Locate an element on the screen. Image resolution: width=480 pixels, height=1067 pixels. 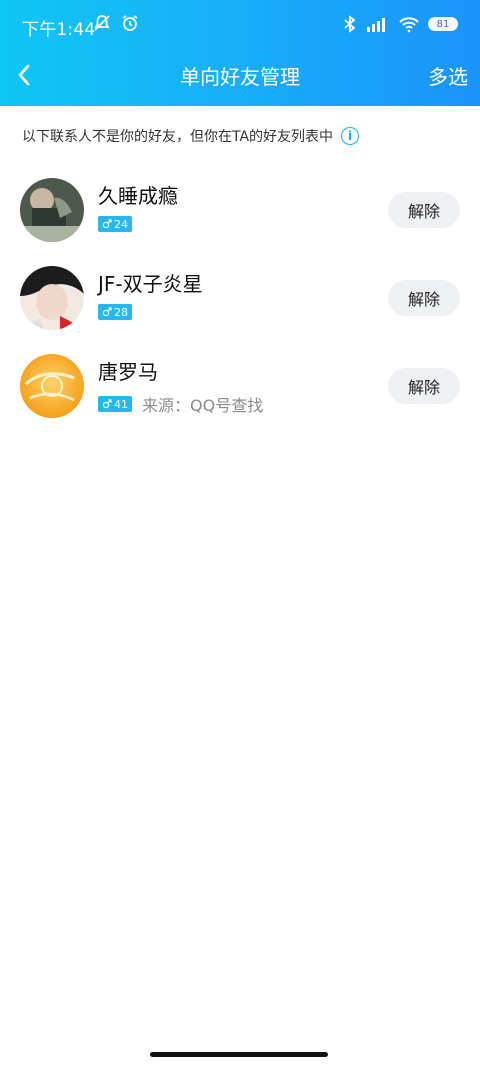
wifi-icon is located at coordinates (409, 25).